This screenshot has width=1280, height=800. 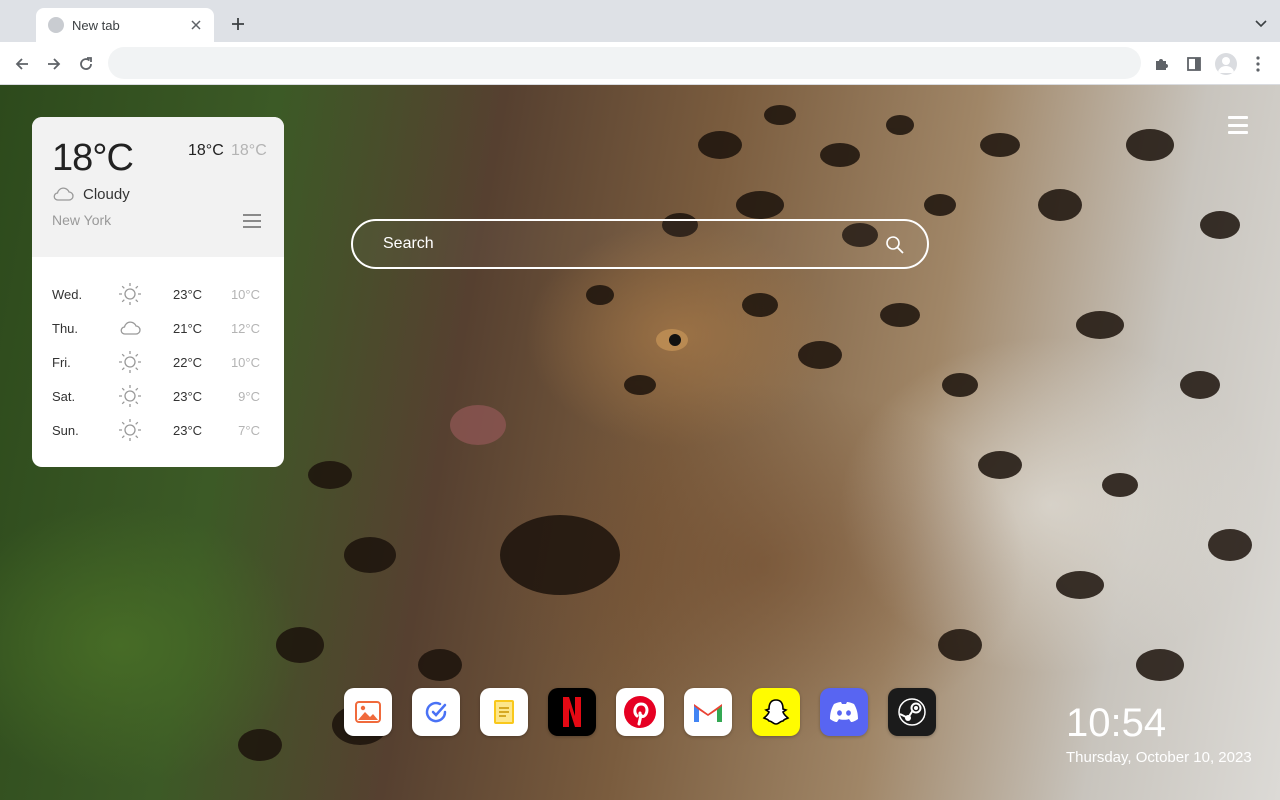 What do you see at coordinates (895, 245) in the screenshot?
I see `search-icon` at bounding box center [895, 245].